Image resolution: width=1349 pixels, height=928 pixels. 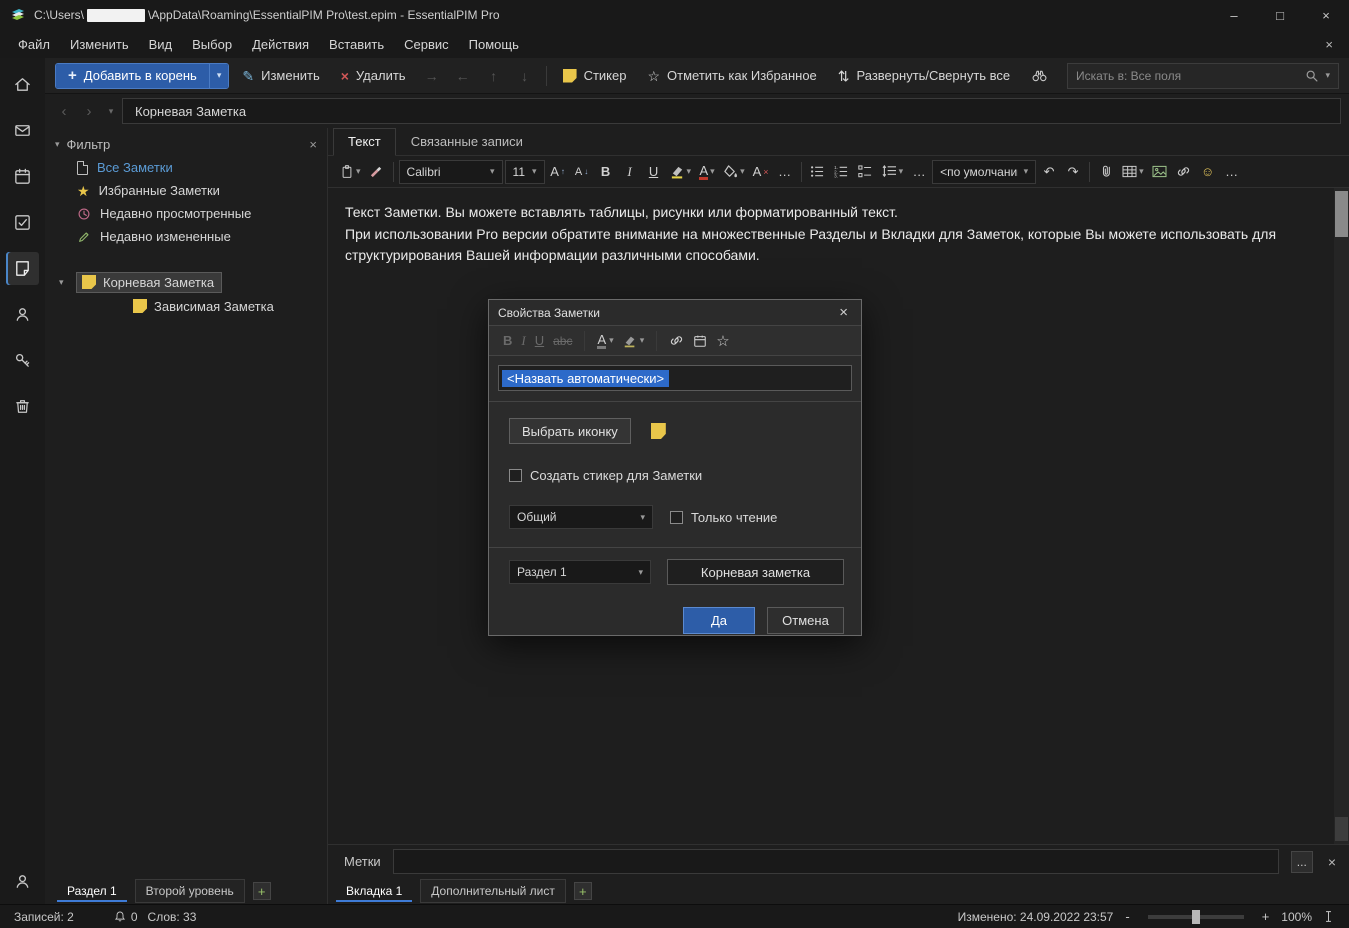 What do you see at coordinates (595, 76) in the screenshot?
I see `sticker-button: Стикер` at bounding box center [595, 76].